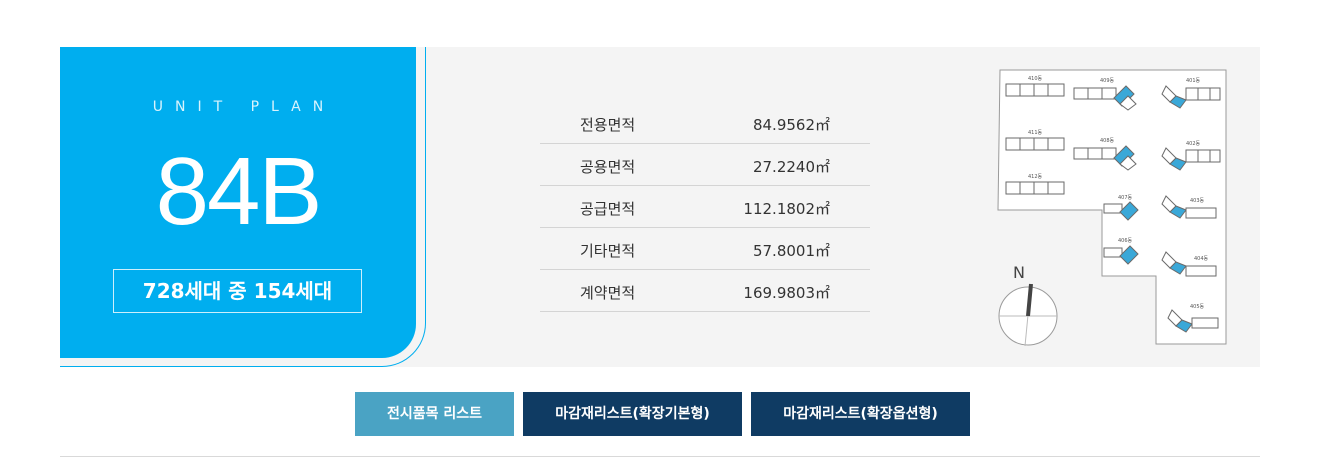 This screenshot has width=1329, height=466. What do you see at coordinates (237, 291) in the screenshot?
I see `household-count-box: 728세대 중 154세대` at bounding box center [237, 291].